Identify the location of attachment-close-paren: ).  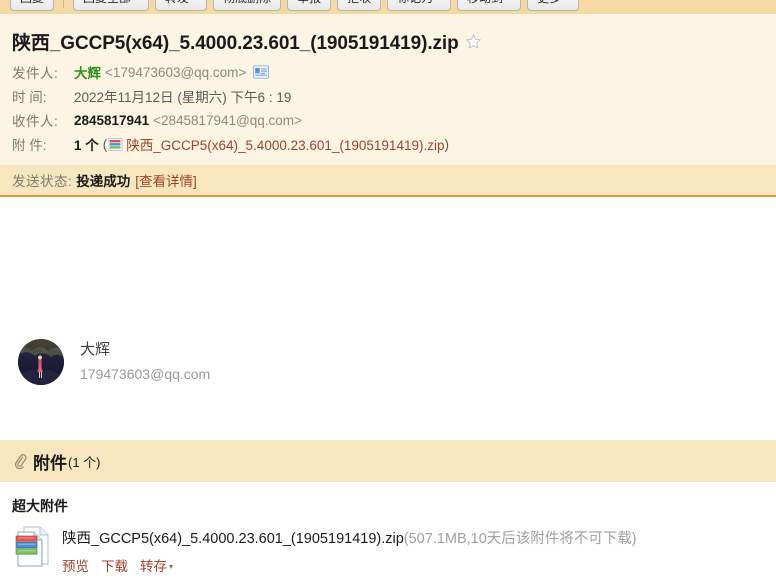
(446, 144).